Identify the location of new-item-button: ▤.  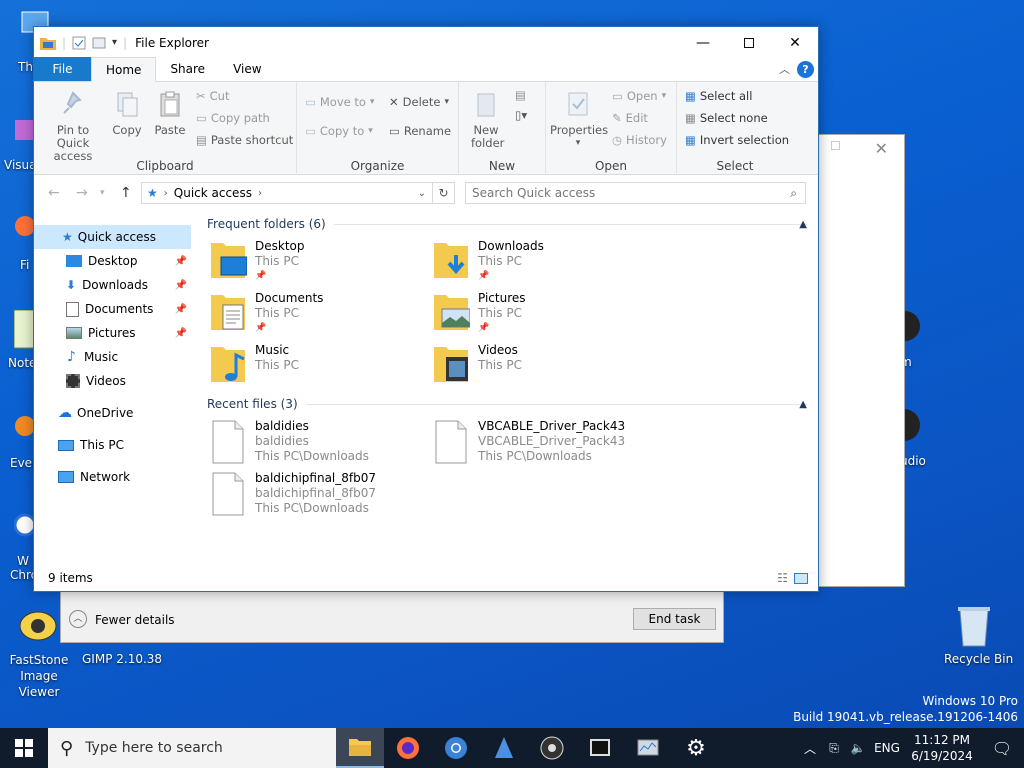
(520, 95).